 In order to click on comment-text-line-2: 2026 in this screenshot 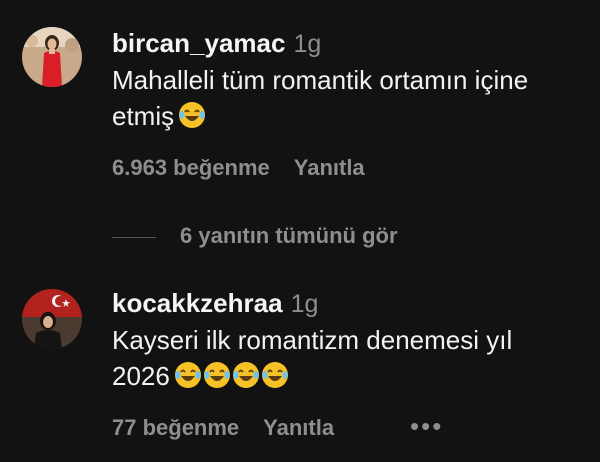, I will do `click(141, 376)`.